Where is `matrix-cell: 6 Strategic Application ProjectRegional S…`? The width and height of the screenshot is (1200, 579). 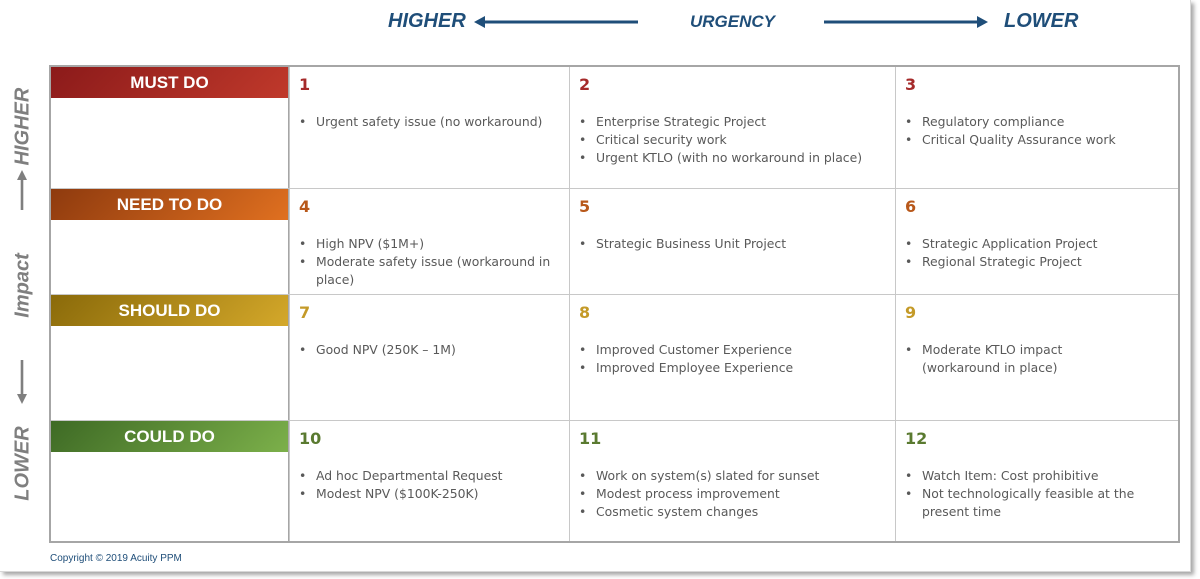
matrix-cell: 6 Strategic Application ProjectRegional S… is located at coordinates (1036, 241).